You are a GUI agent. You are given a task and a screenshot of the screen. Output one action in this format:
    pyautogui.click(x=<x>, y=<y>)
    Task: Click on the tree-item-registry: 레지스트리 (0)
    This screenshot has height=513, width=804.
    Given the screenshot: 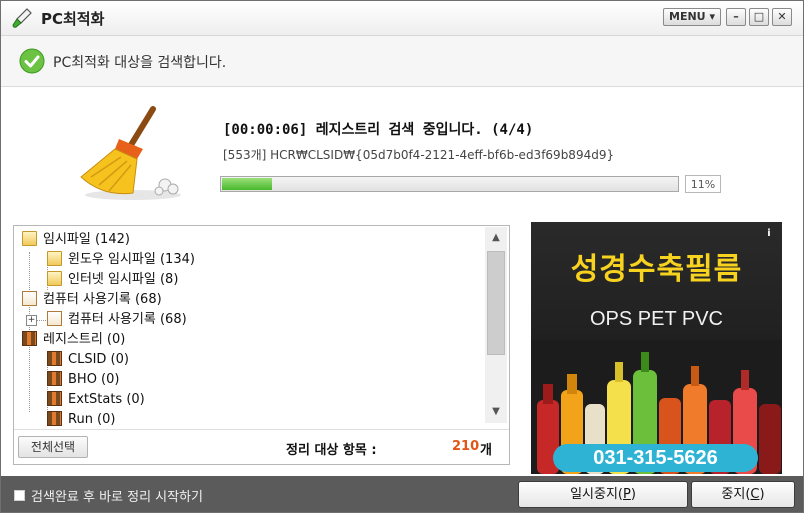 What is the action you would take?
    pyautogui.click(x=73, y=340)
    